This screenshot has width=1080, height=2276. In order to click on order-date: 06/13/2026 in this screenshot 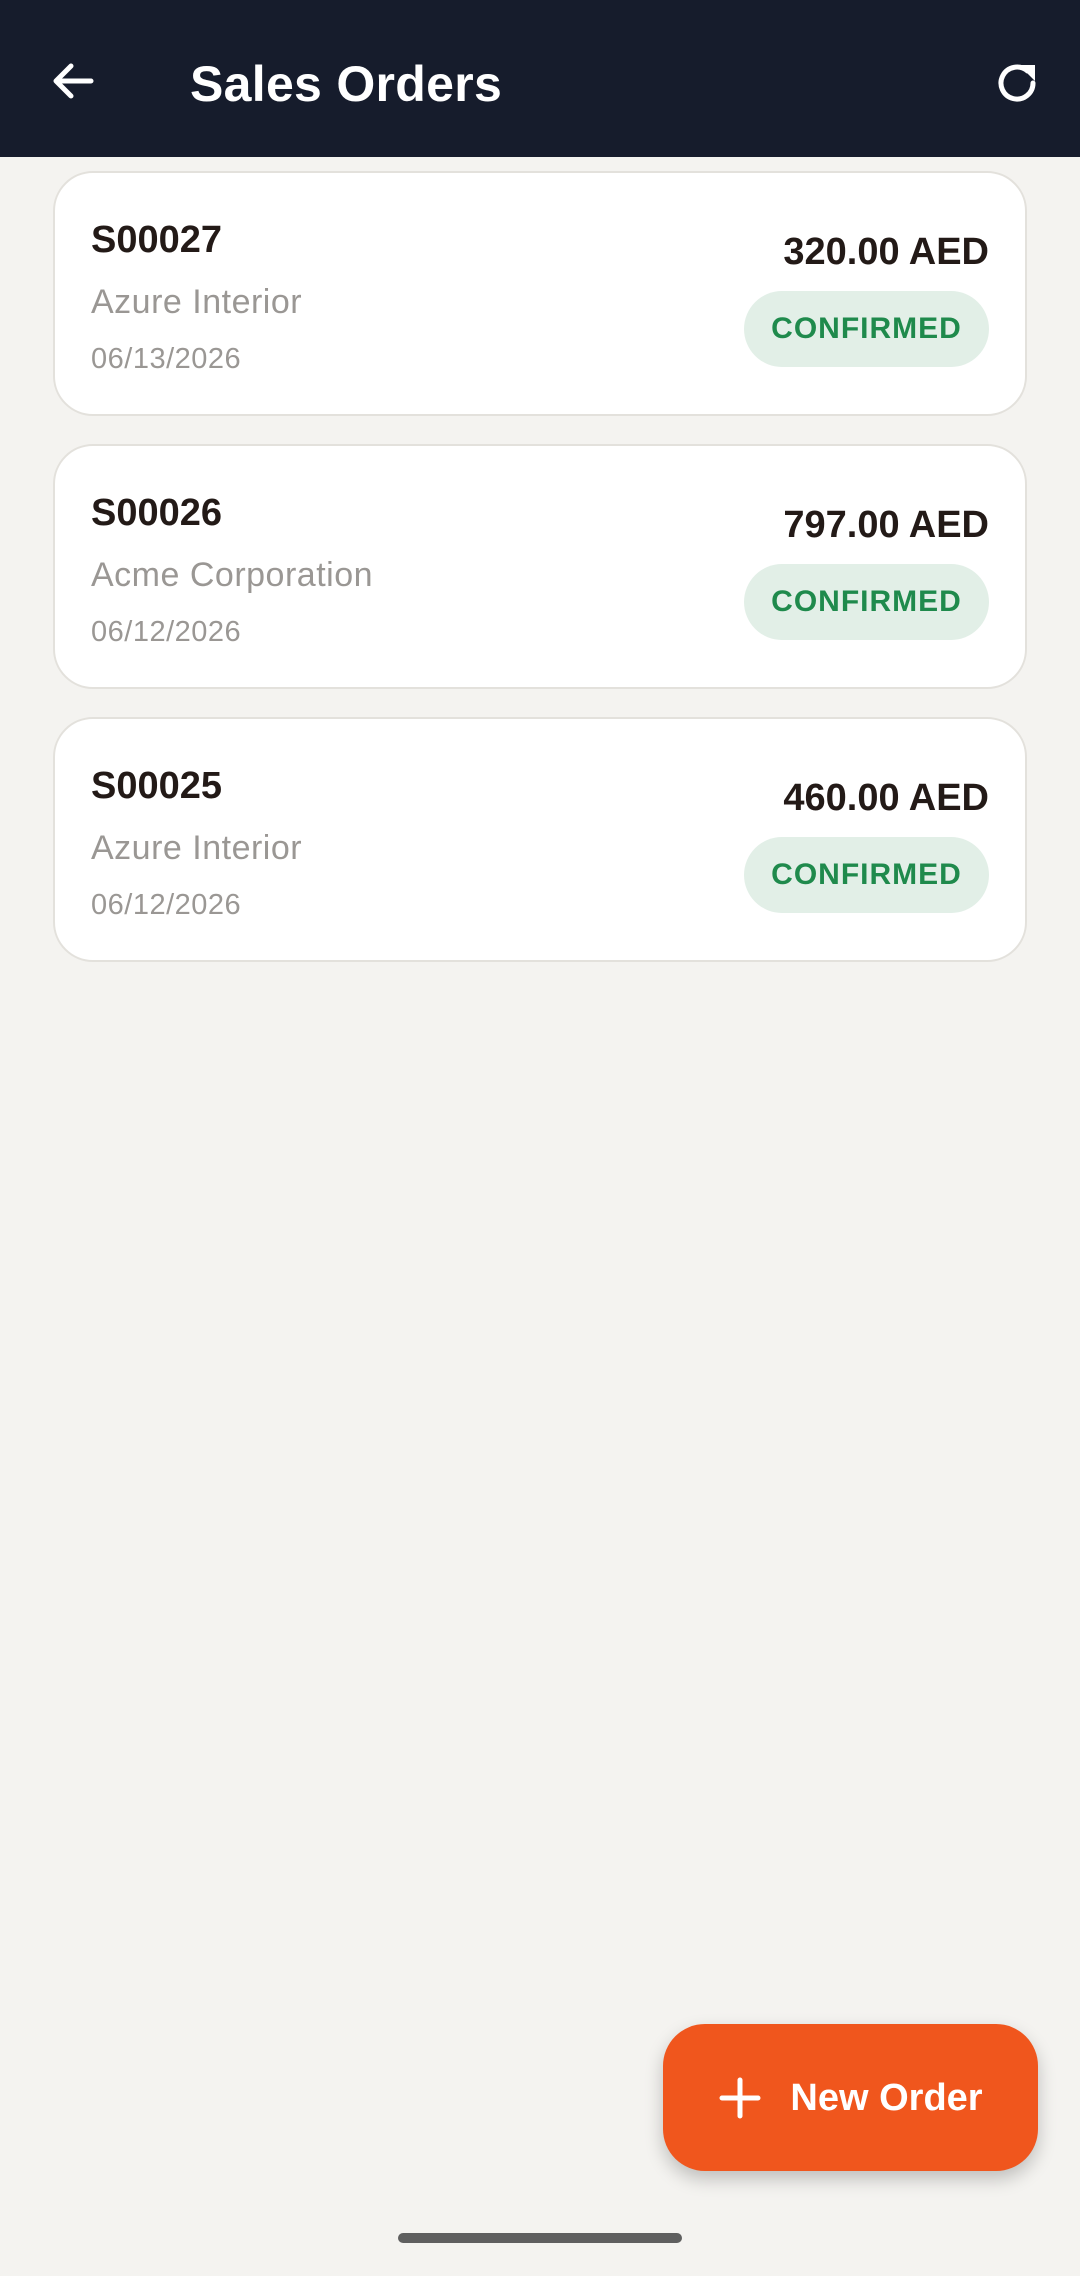, I will do `click(166, 359)`.